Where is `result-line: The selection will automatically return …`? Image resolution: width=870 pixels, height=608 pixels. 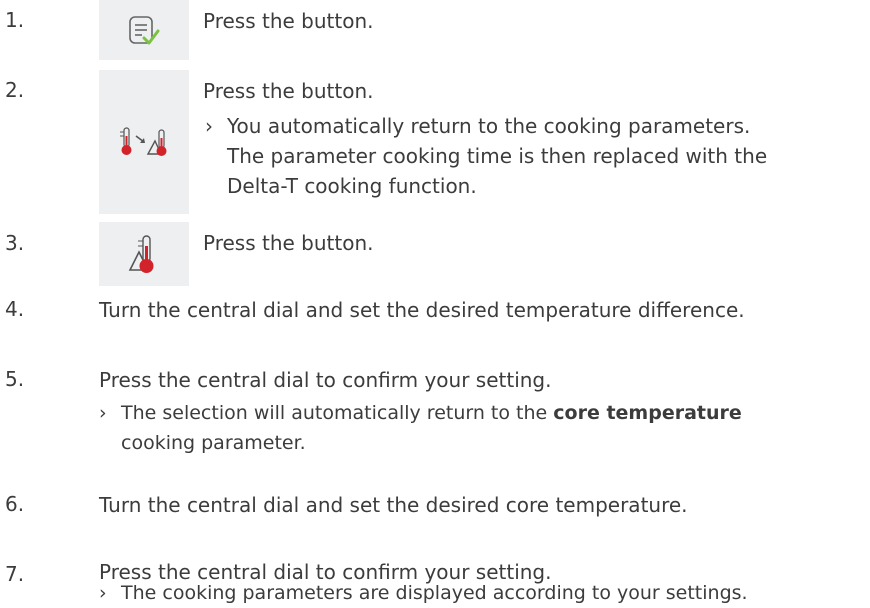
result-line: The selection will automatically return … is located at coordinates (431, 413).